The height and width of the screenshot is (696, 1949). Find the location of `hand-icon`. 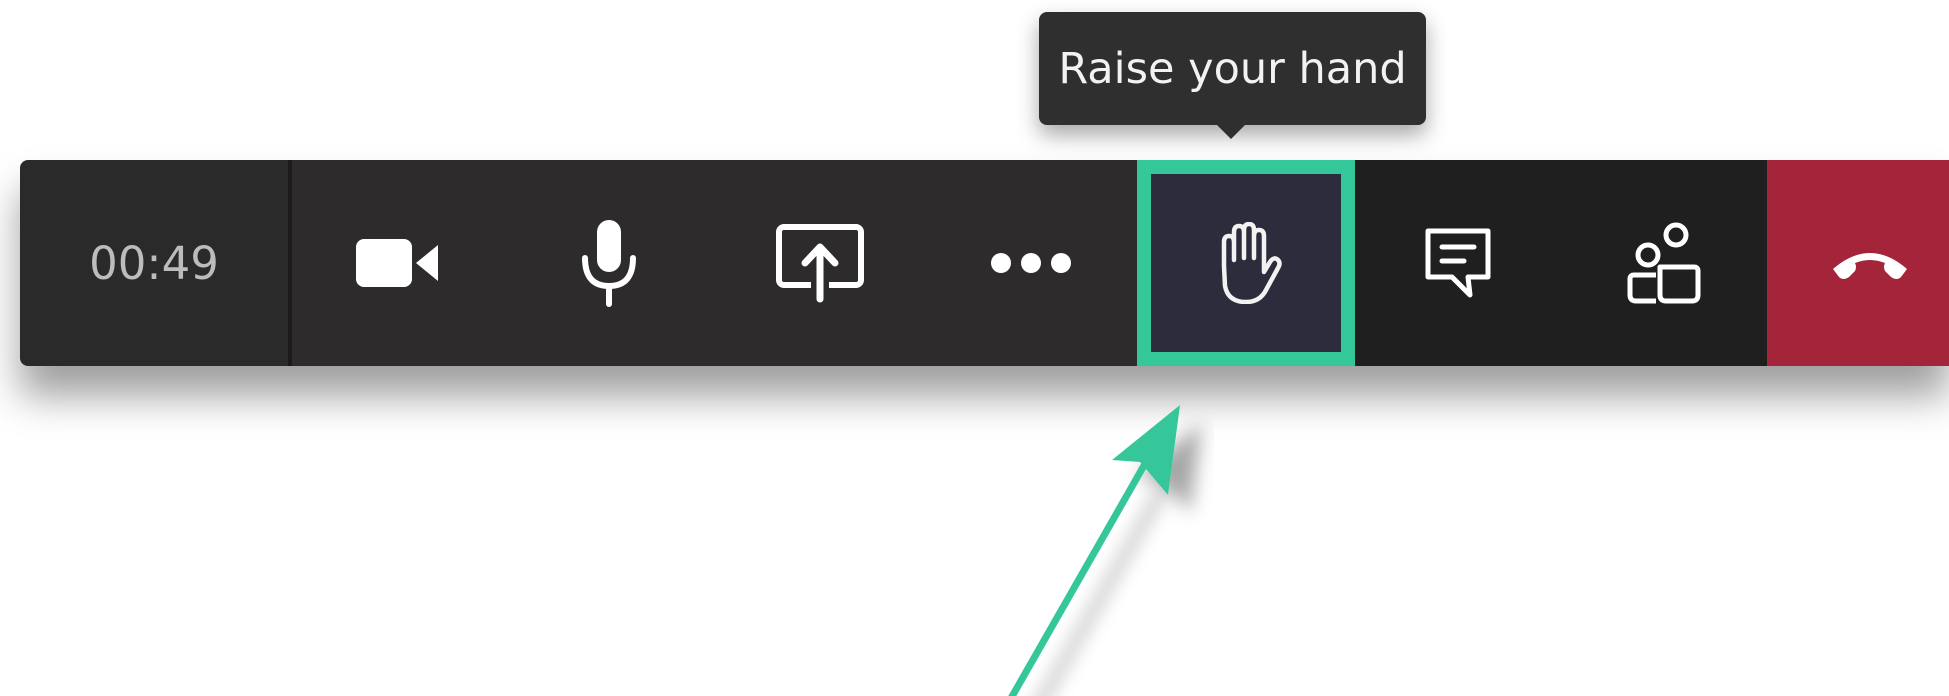

hand-icon is located at coordinates (1251, 263).